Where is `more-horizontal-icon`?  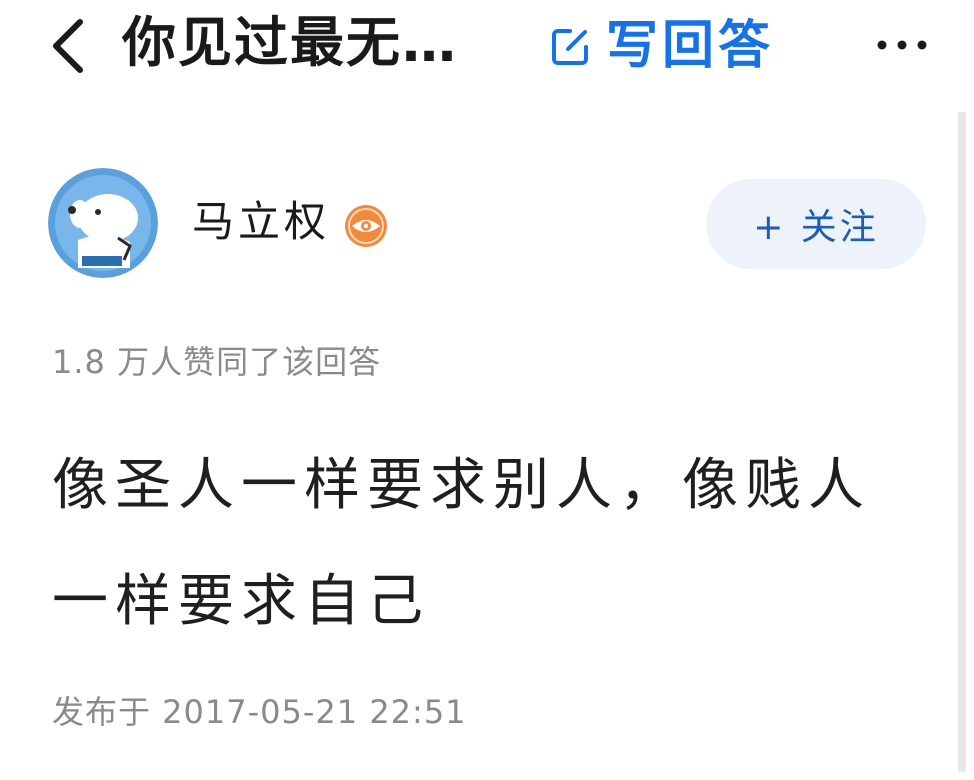 more-horizontal-icon is located at coordinates (902, 45).